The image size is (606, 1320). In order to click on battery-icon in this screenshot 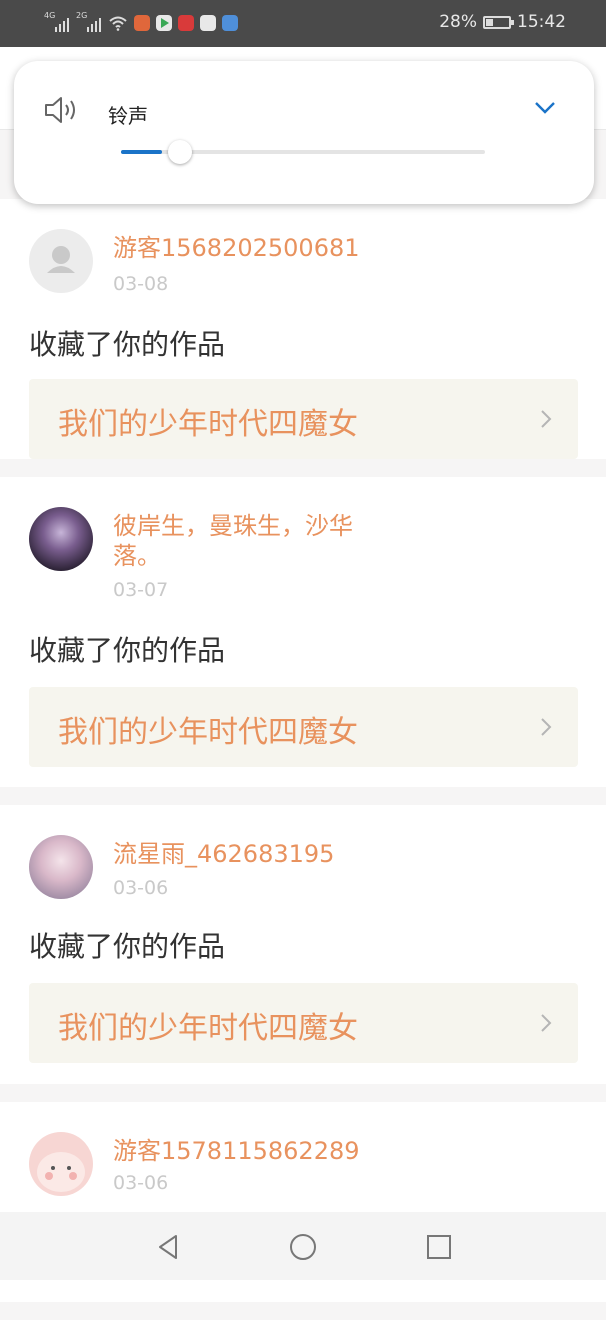, I will do `click(498, 22)`.